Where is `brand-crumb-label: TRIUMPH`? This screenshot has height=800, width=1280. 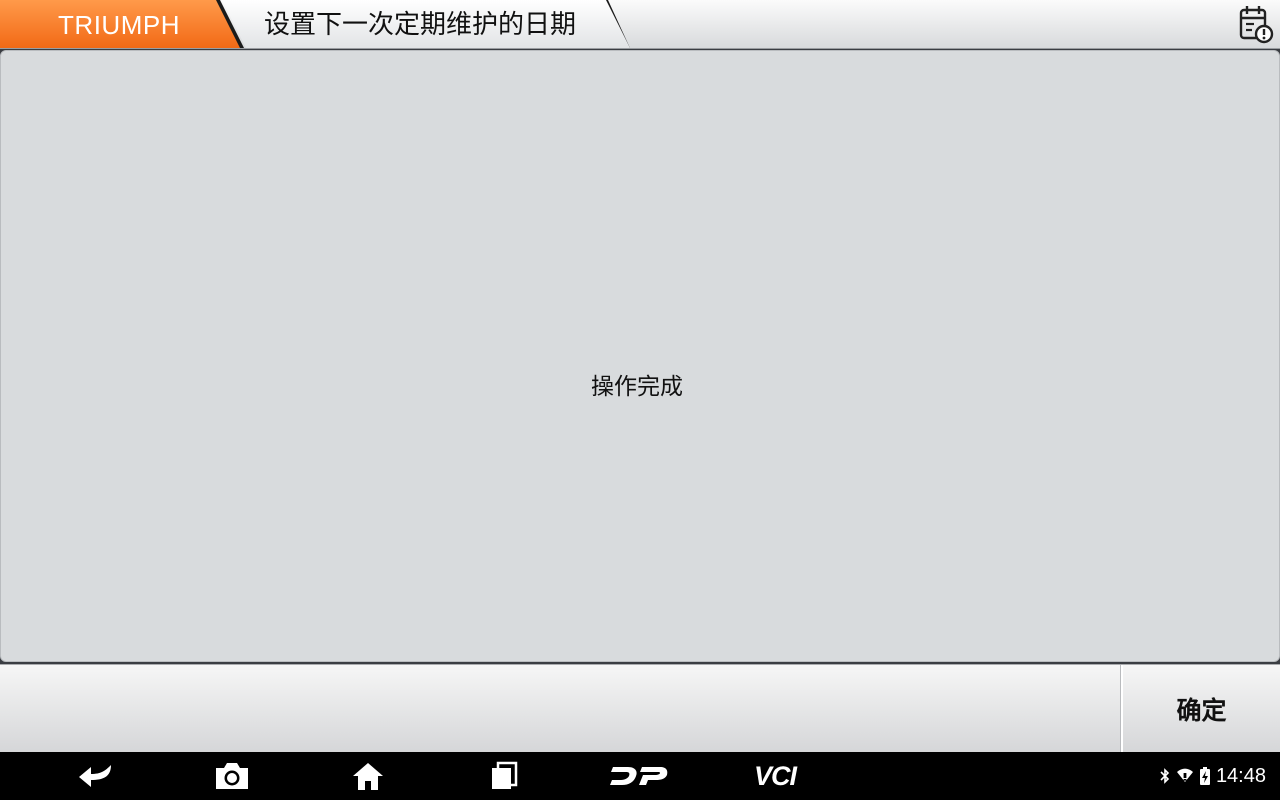
brand-crumb-label: TRIUMPH is located at coordinates (119, 25).